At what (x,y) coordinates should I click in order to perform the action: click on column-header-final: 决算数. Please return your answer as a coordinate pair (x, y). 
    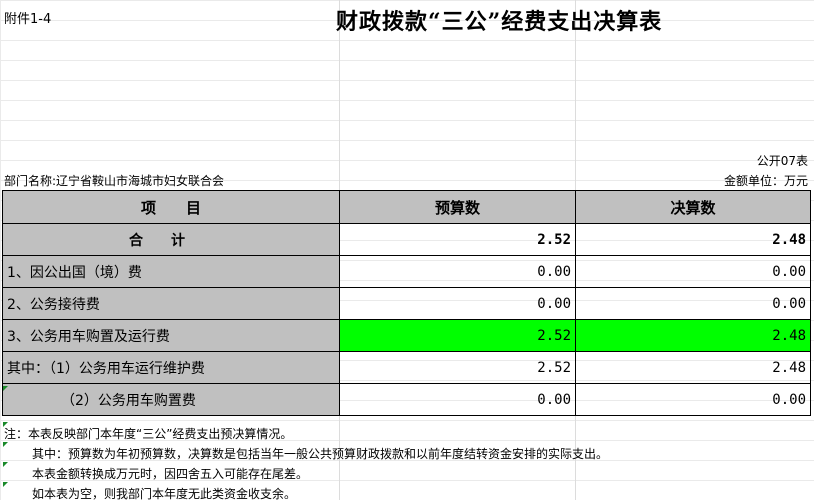
    Looking at the image, I should click on (693, 207).